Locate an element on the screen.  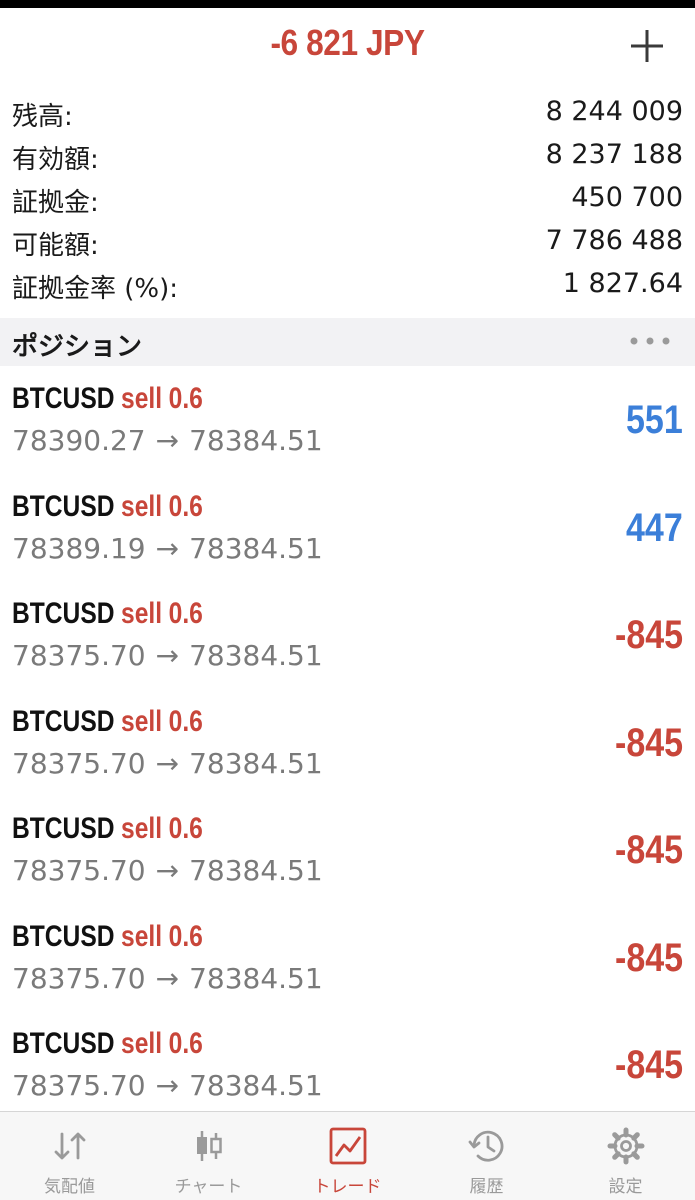
tab-chart: チャート is located at coordinates (208, 1156).